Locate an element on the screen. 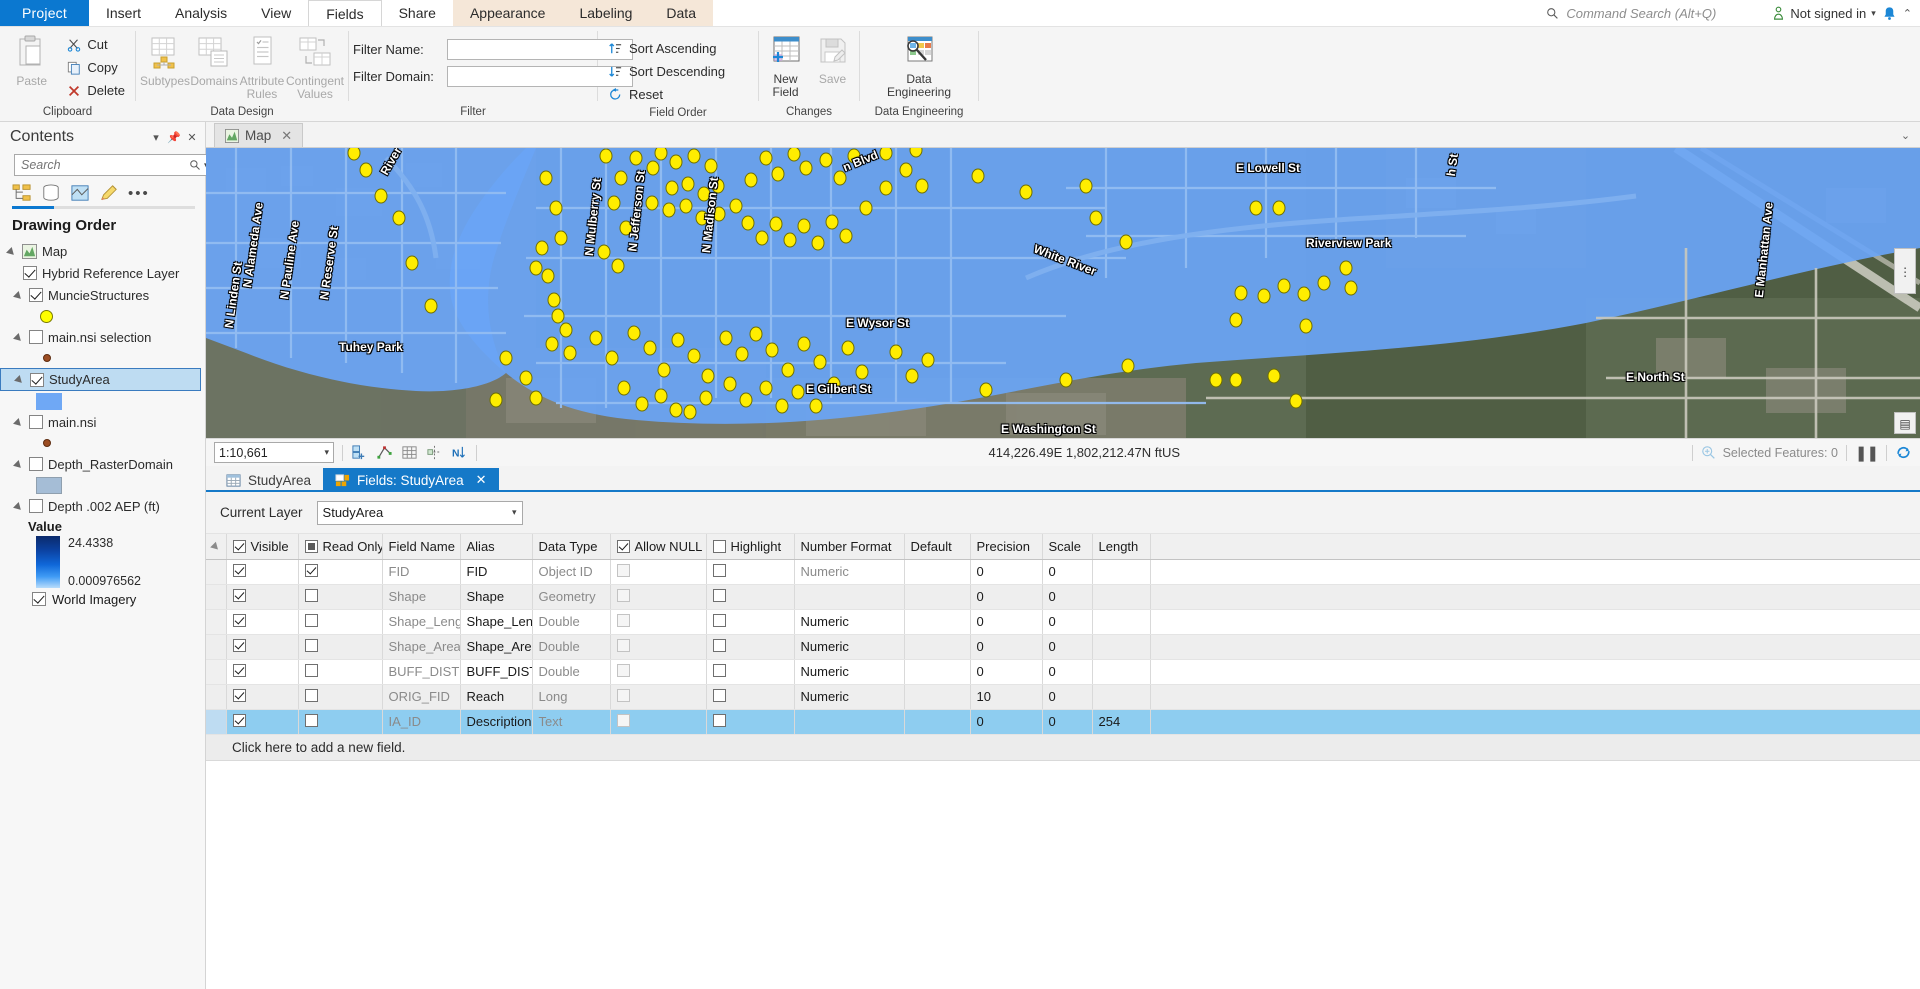 This screenshot has width=1920, height=989. visible-header-checkbox is located at coordinates (239, 546).